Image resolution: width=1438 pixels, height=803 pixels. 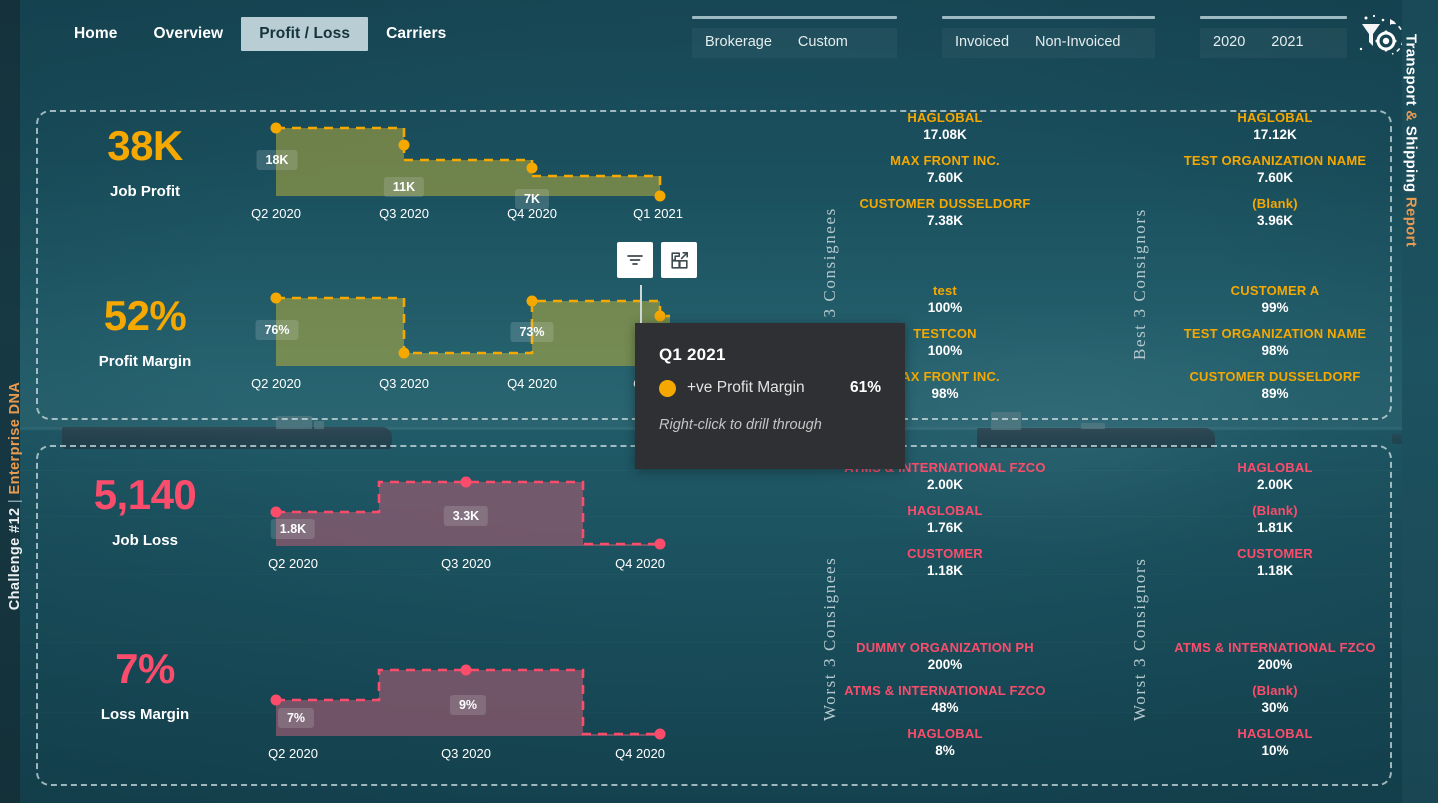 What do you see at coordinates (1275, 742) in the screenshot?
I see `list-item: HAGLOBAL 10%` at bounding box center [1275, 742].